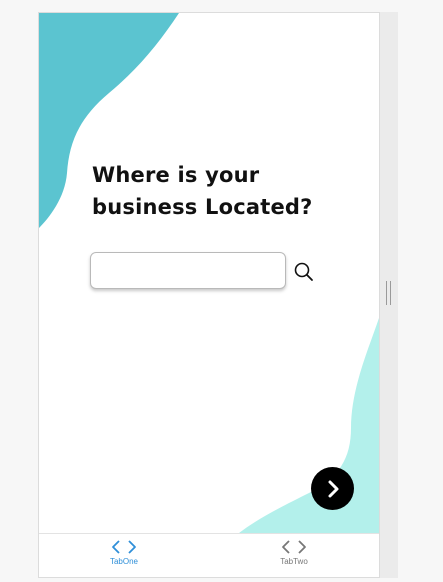 This screenshot has width=443, height=582. I want to click on next-button, so click(332, 488).